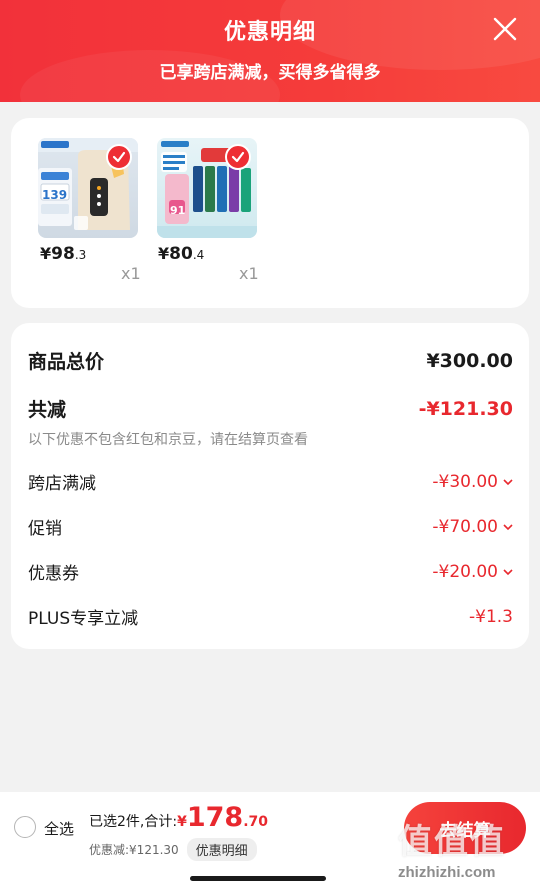  I want to click on price-integer: 98, so click(63, 254).